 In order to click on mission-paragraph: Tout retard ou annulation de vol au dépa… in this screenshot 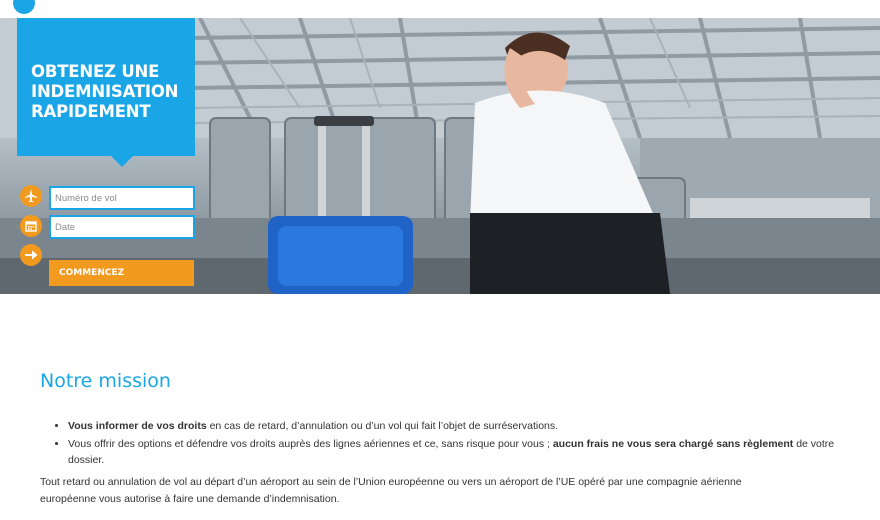, I will do `click(391, 490)`.